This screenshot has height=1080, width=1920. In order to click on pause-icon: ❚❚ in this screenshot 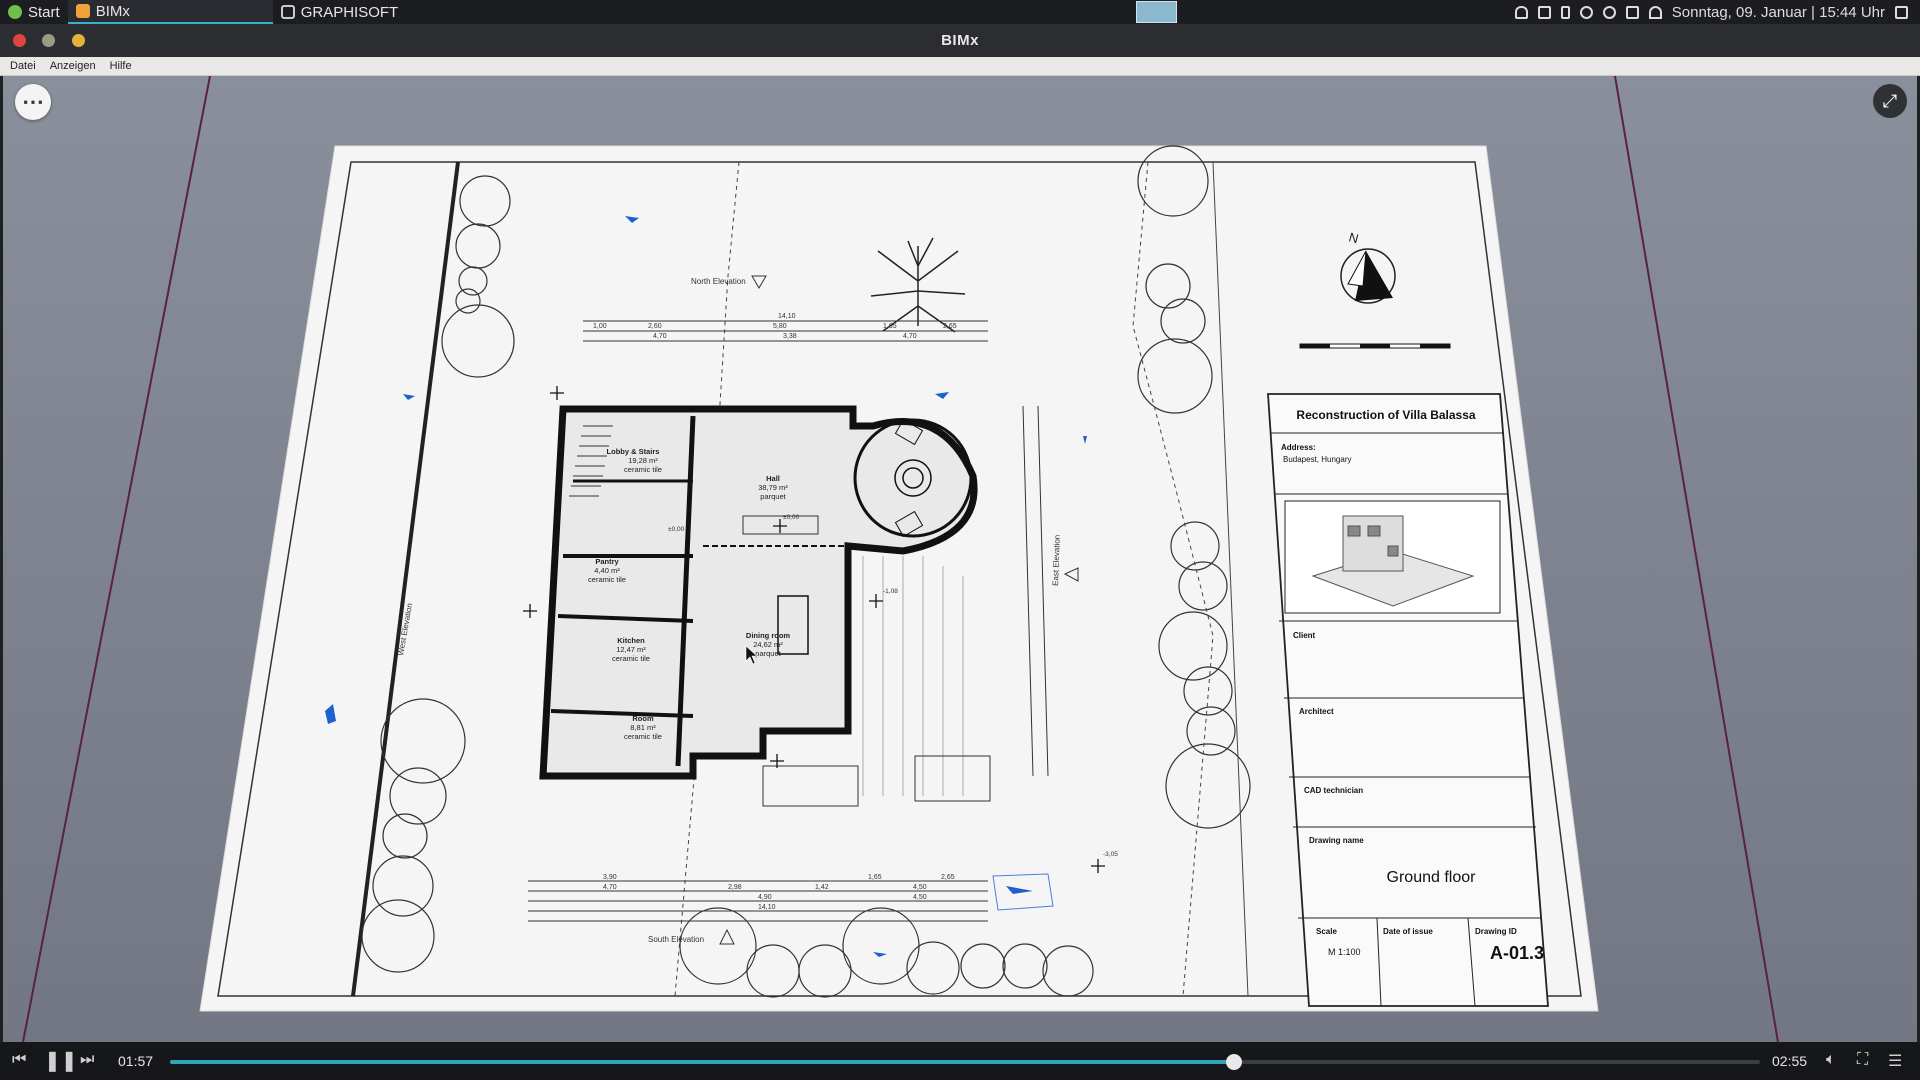, I will do `click(61, 1060)`.